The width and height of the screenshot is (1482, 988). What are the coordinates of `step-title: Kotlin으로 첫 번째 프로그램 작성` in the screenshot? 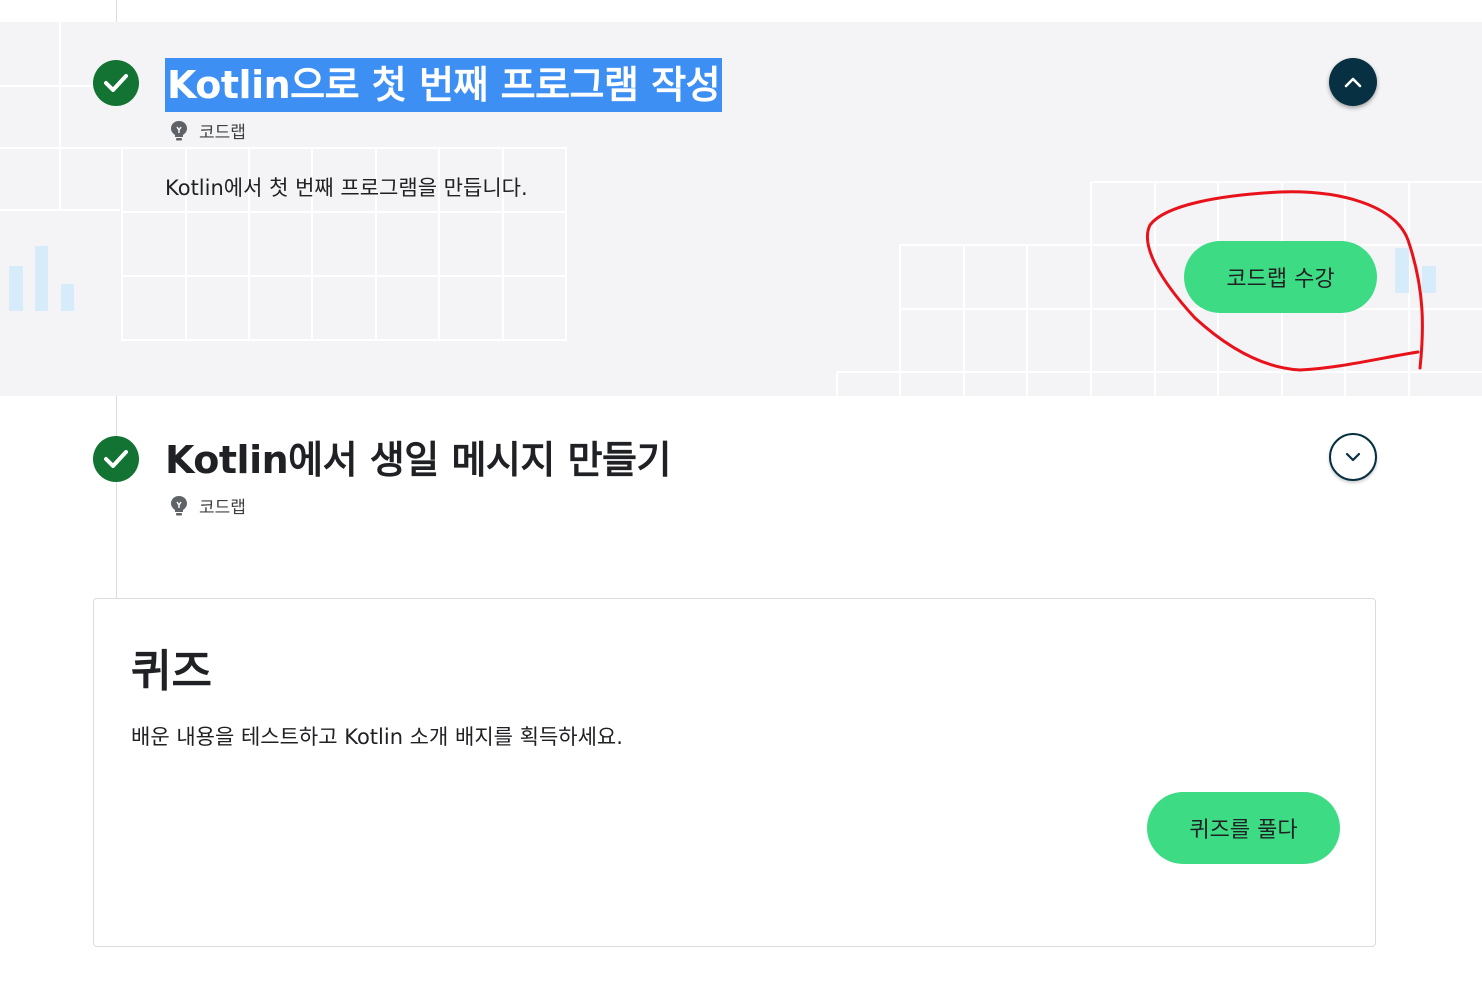 It's located at (444, 85).